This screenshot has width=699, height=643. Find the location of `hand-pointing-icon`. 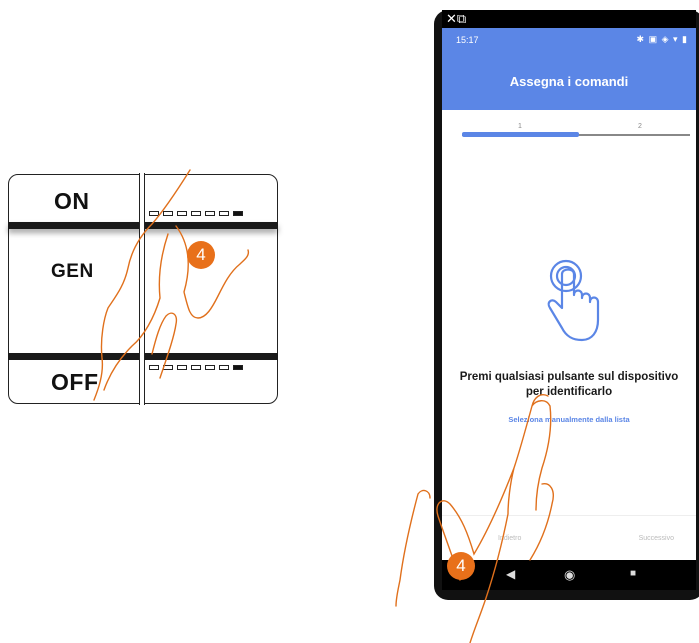

hand-pointing-icon is located at coordinates (171, 285).